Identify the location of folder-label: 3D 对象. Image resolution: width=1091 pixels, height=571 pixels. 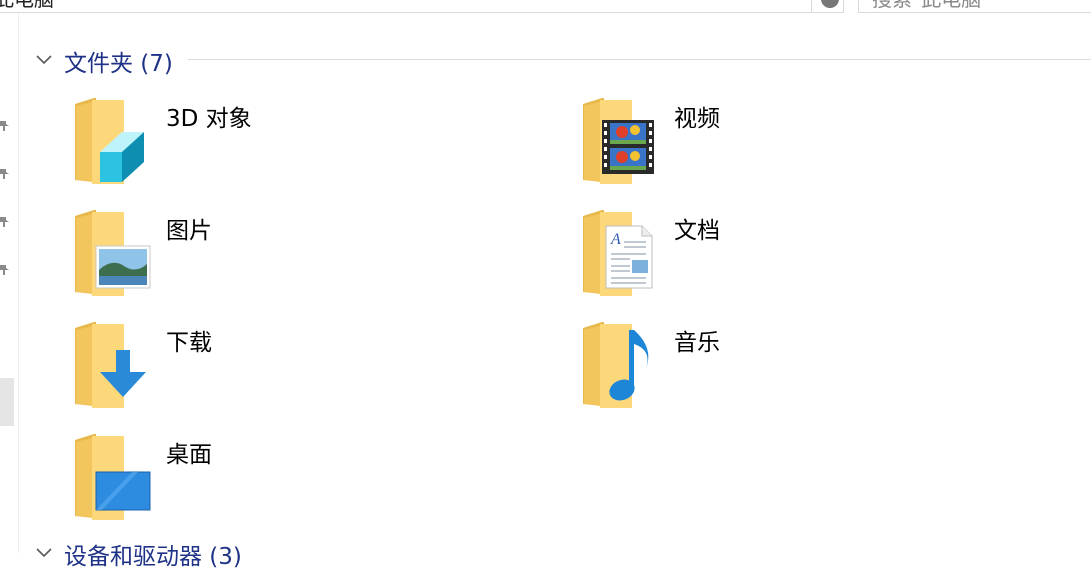
(209, 119).